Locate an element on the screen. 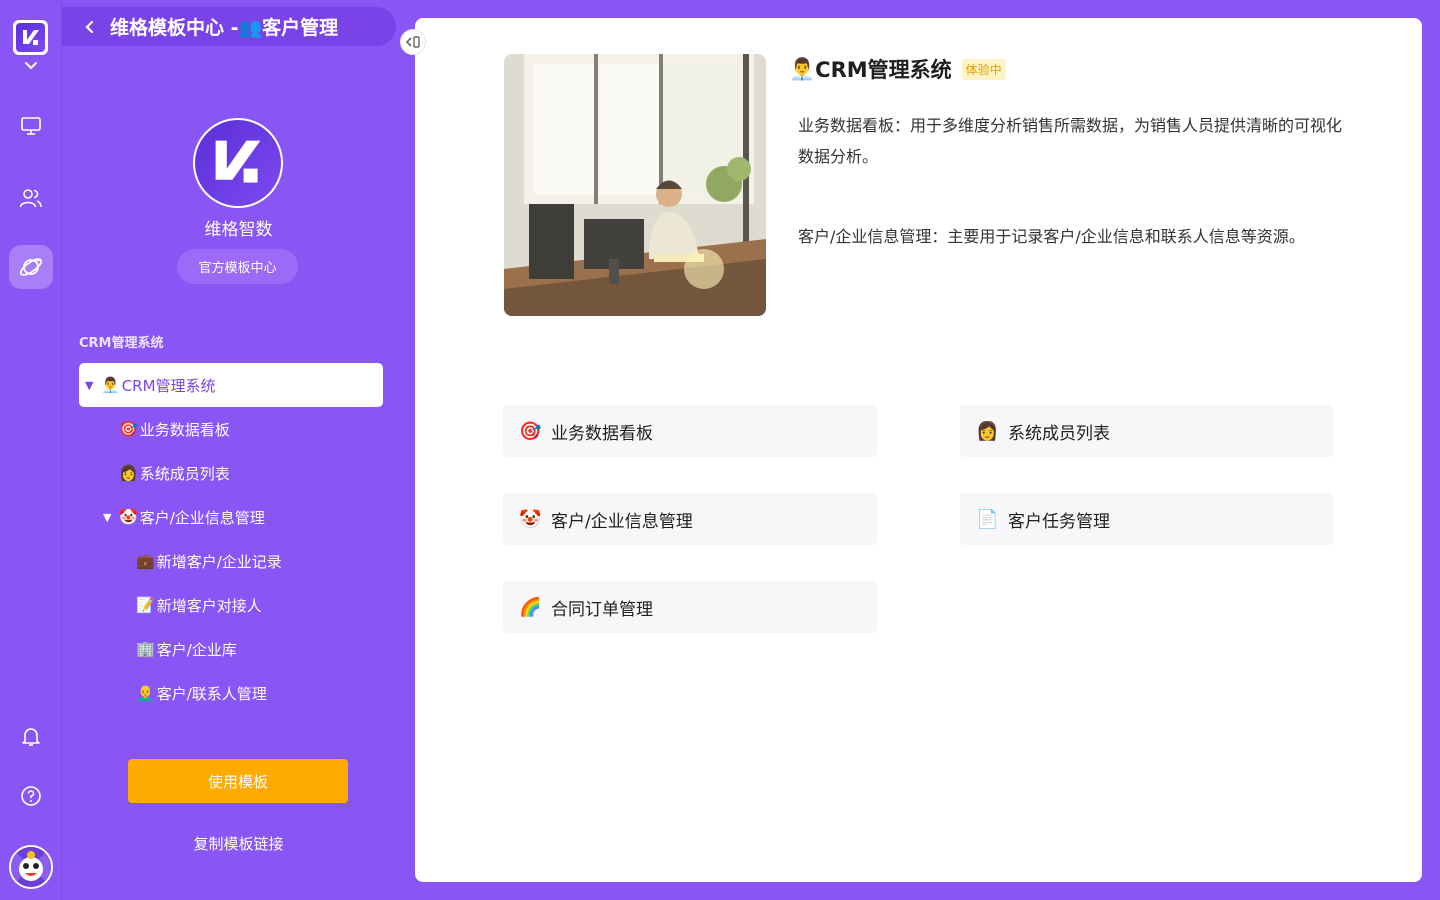  tree-item-new-customer: 💼 新增客户/企业记录 is located at coordinates (209, 561).